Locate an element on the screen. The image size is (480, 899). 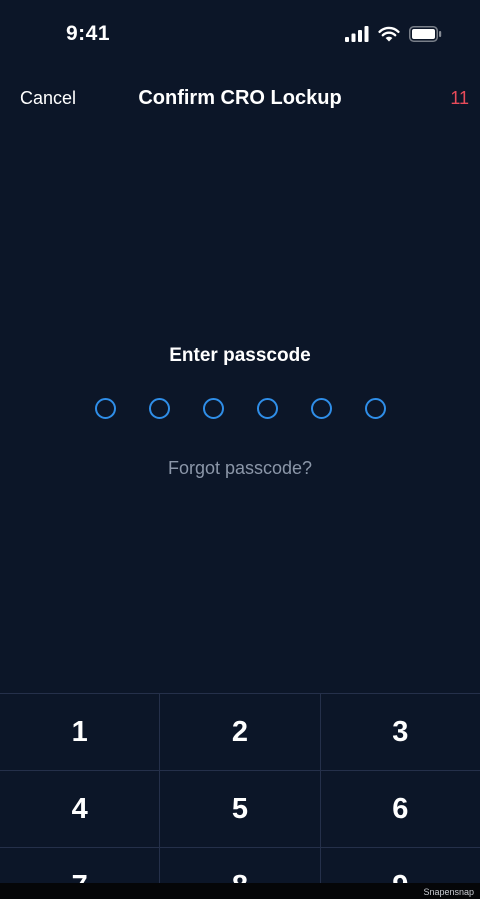
passcode-prompt: Enter passcode is located at coordinates (240, 355).